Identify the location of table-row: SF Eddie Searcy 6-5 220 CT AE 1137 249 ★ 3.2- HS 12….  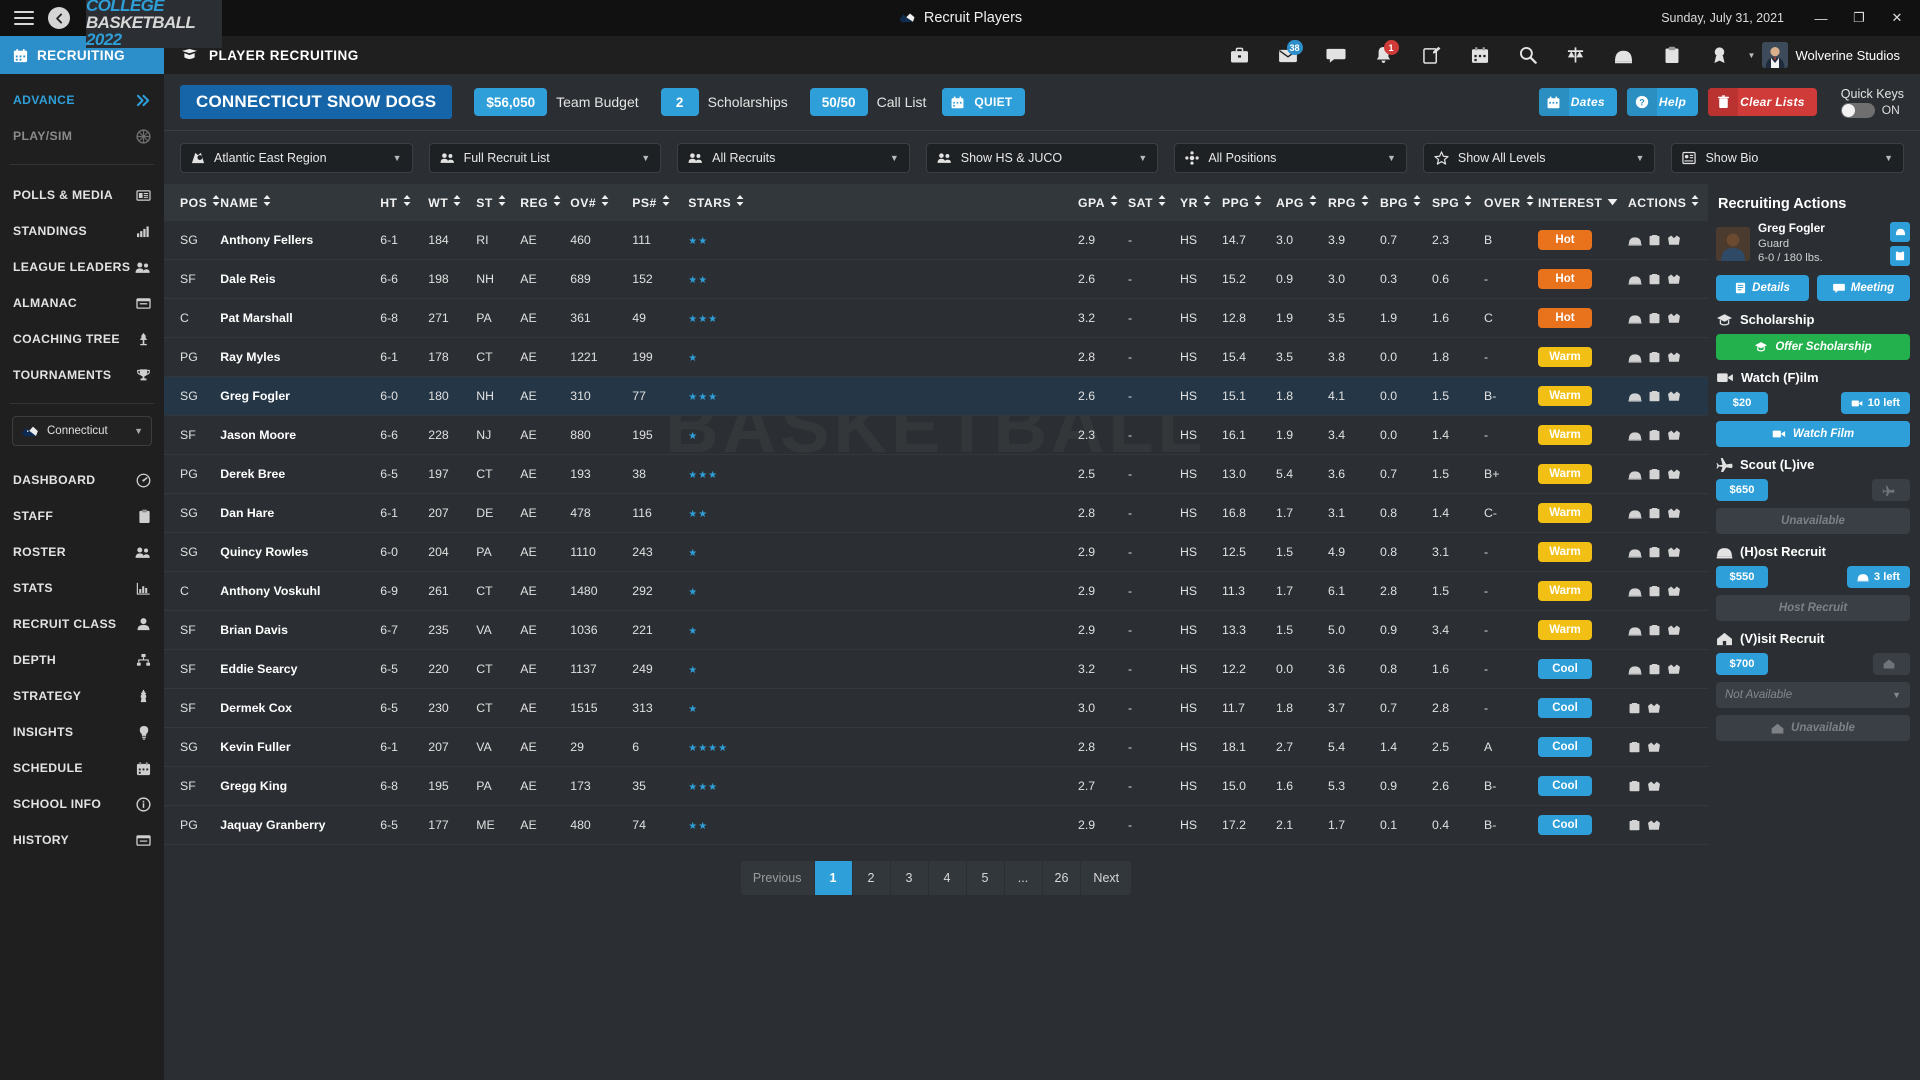
(936, 669).